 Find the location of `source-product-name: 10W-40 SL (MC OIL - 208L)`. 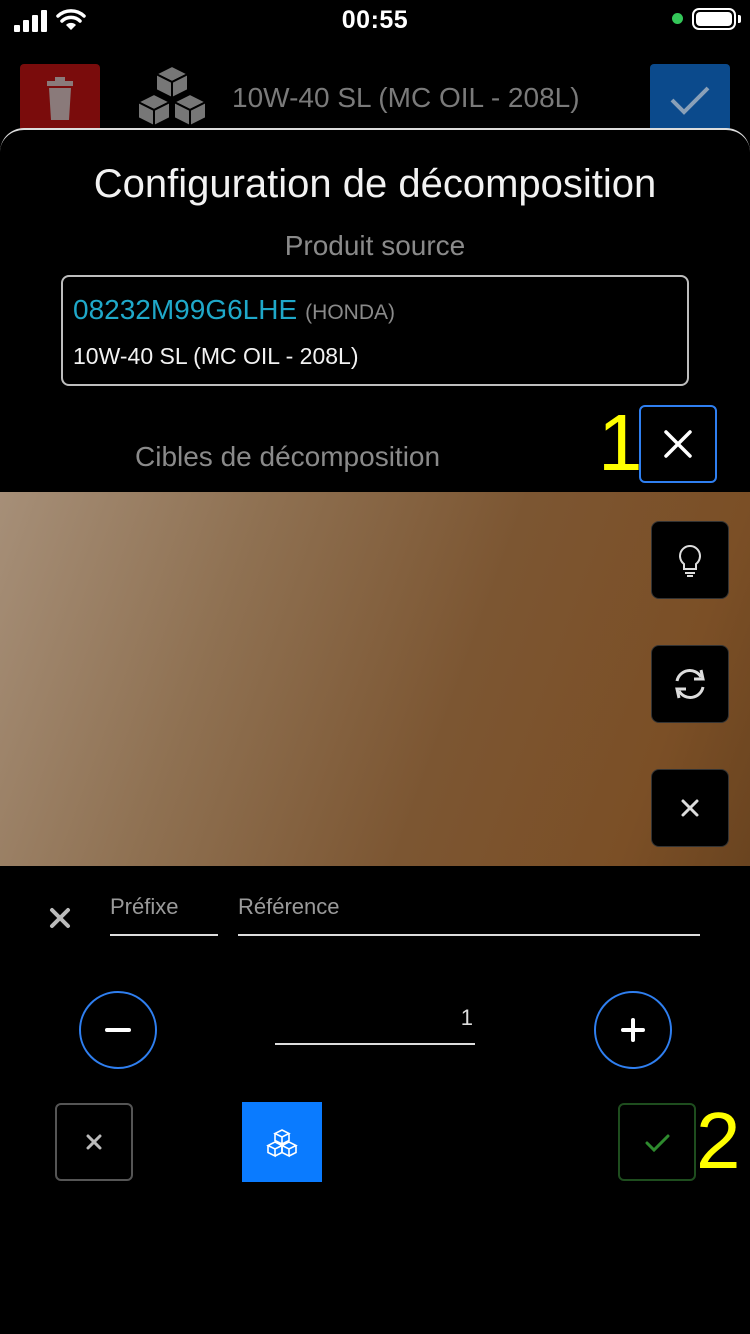

source-product-name: 10W-40 SL (MC OIL - 208L) is located at coordinates (216, 356).